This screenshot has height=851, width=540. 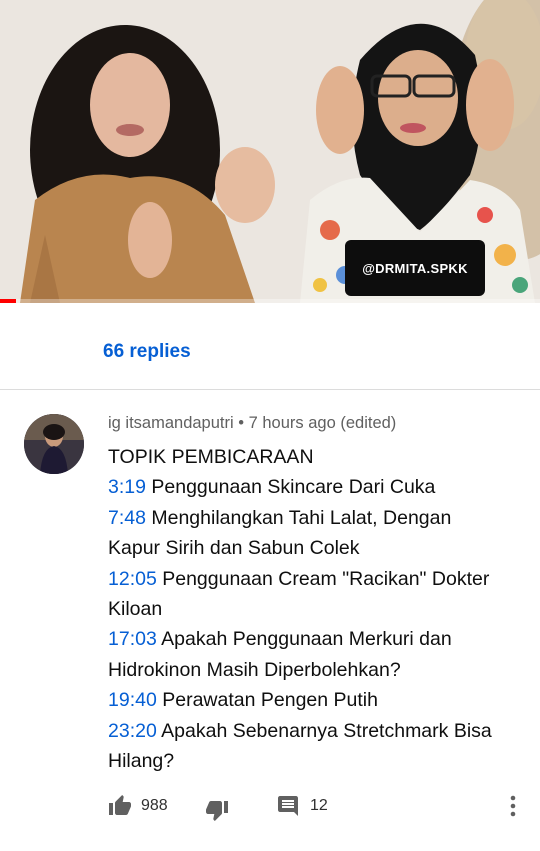 I want to click on comment-line: 7:48 Menghilangkan Tahi Lalat, Dengan, so click(x=318, y=518).